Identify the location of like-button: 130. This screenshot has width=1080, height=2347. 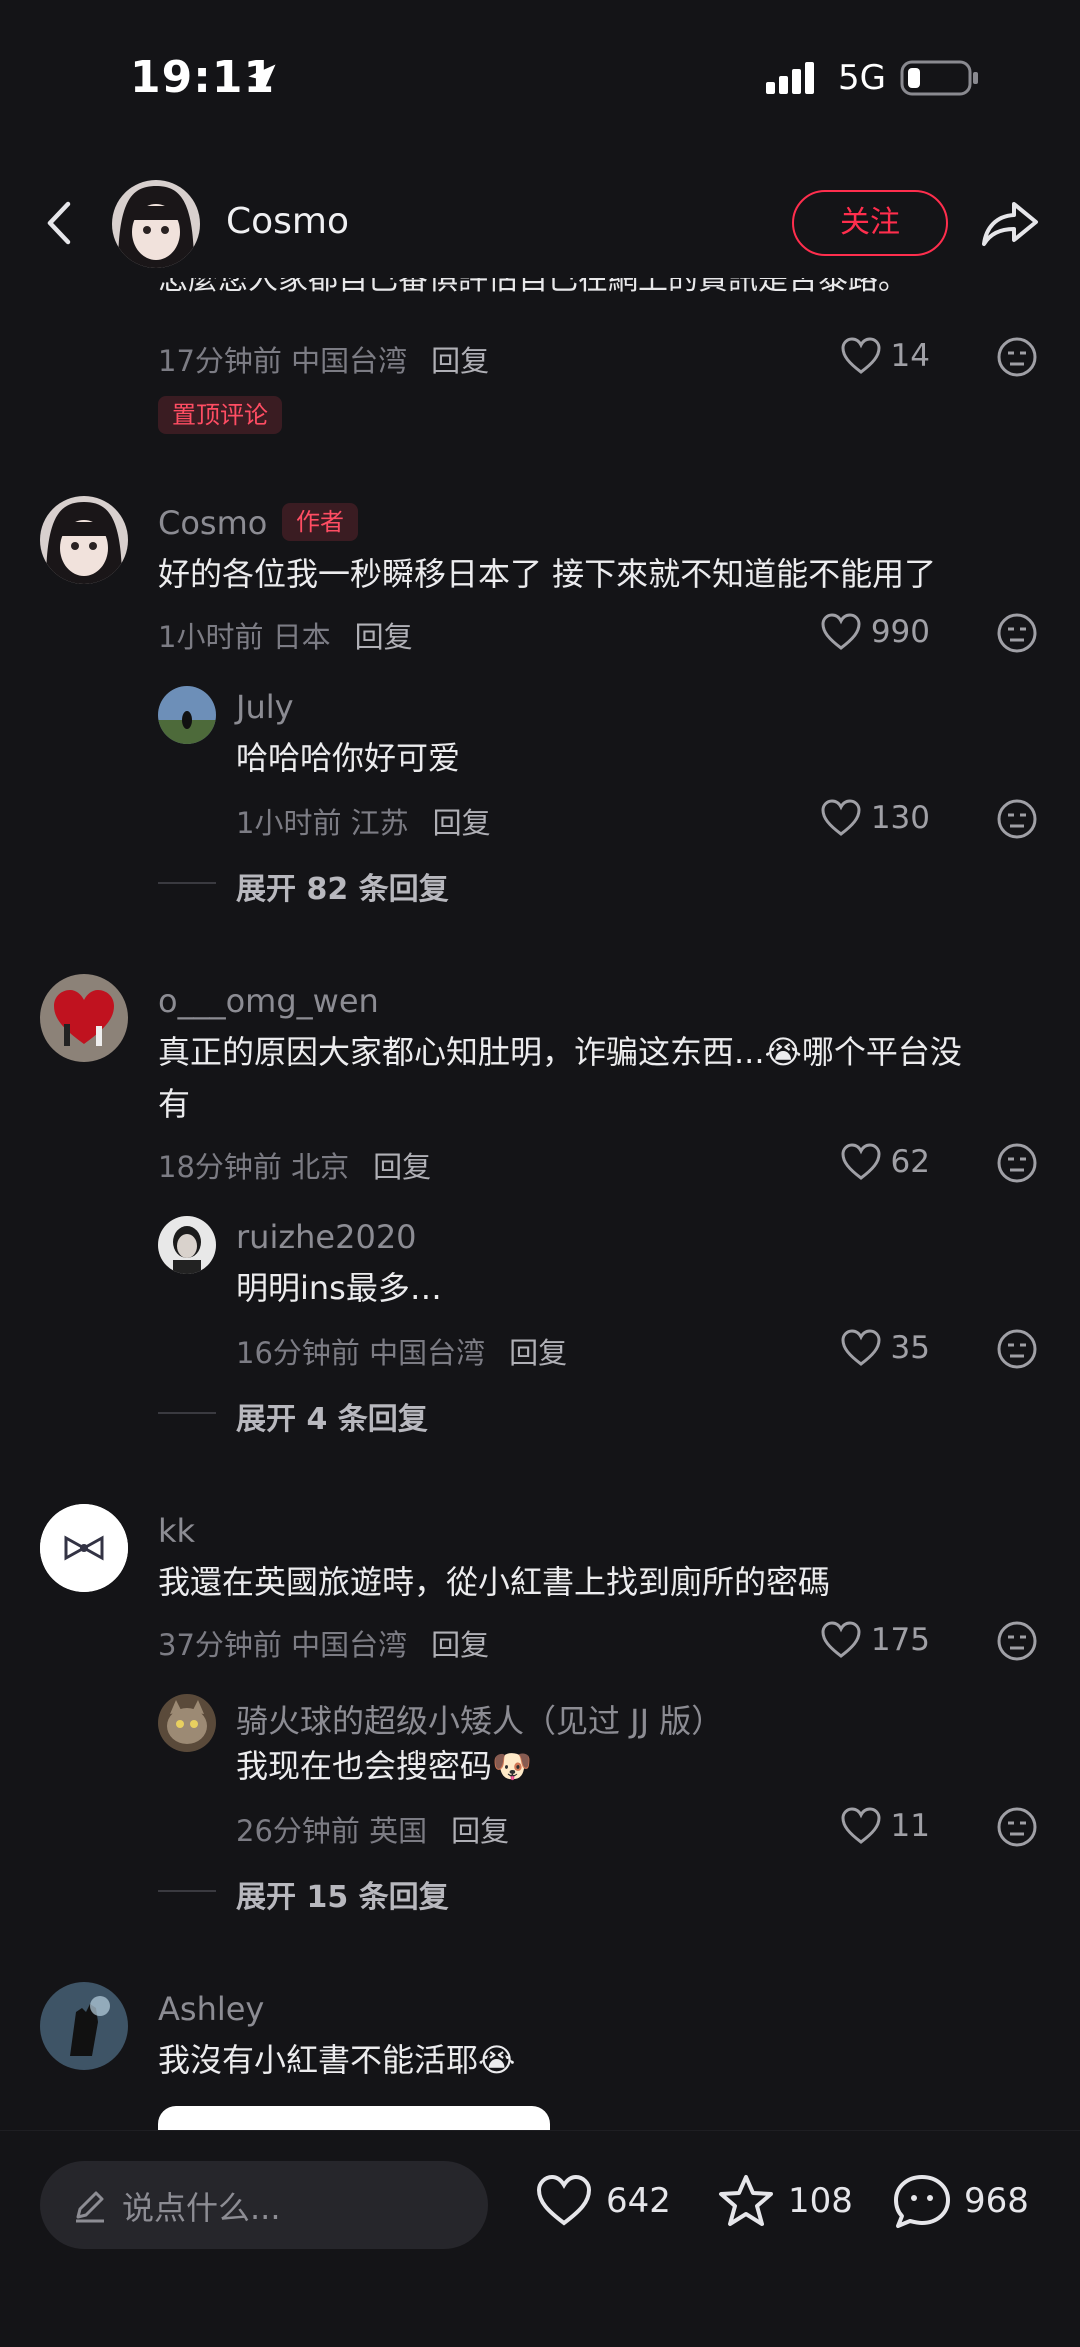
(874, 818).